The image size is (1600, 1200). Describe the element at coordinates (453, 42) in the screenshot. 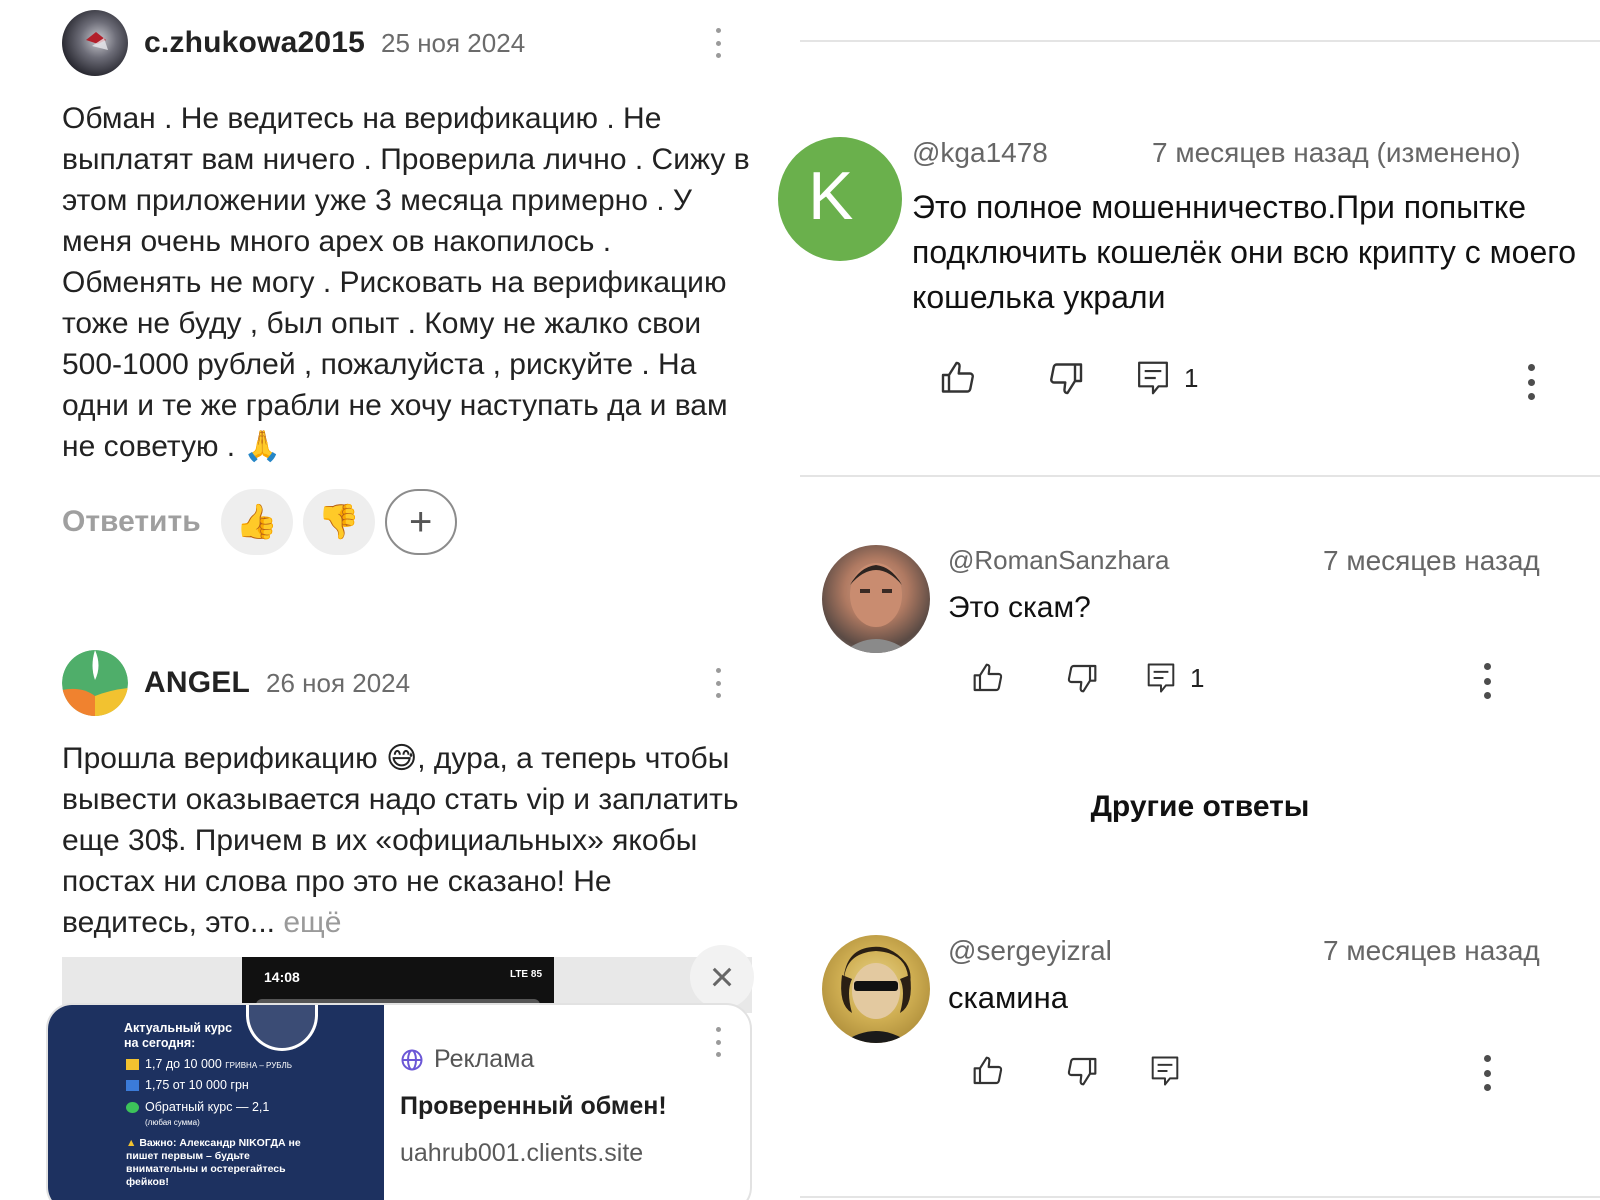

I see `review-date: 25 ноя 2024` at that location.